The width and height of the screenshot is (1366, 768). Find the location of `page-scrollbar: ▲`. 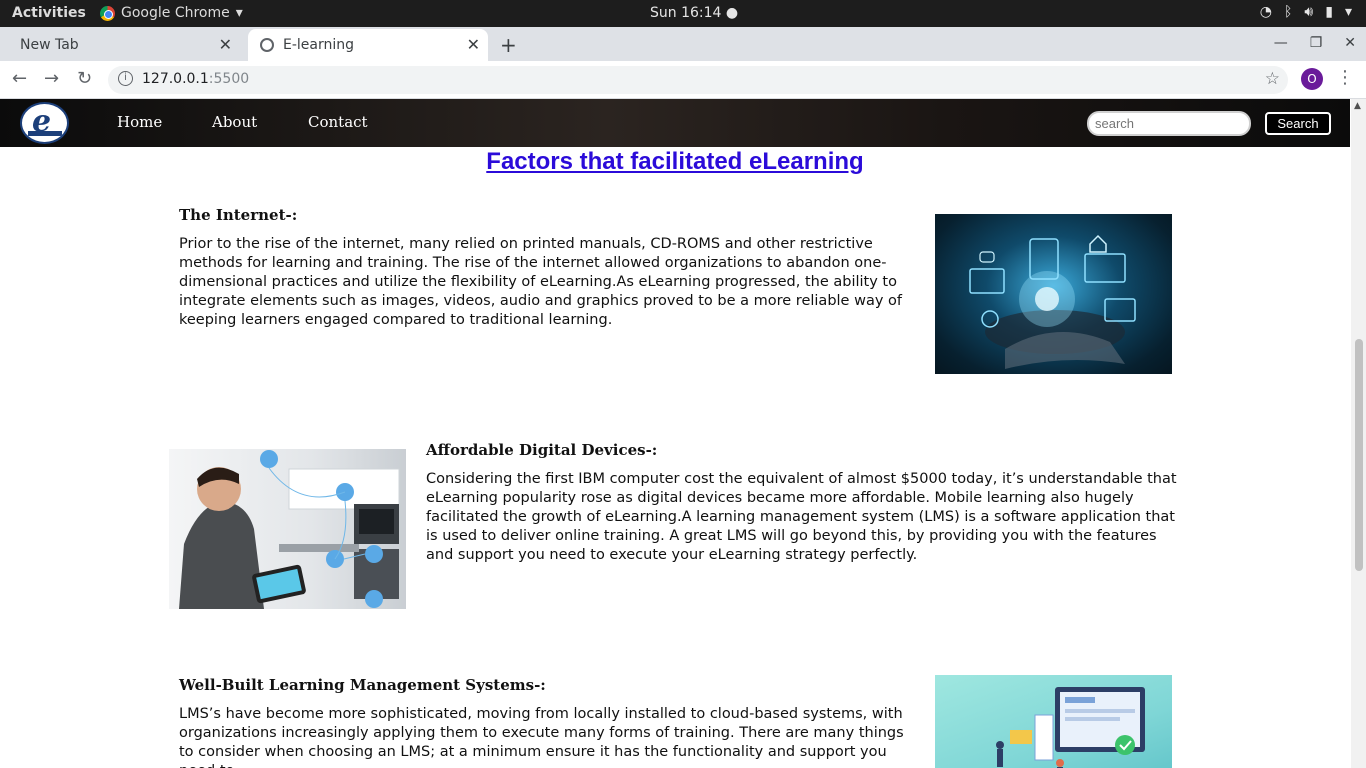

page-scrollbar: ▲ is located at coordinates (1358, 433).